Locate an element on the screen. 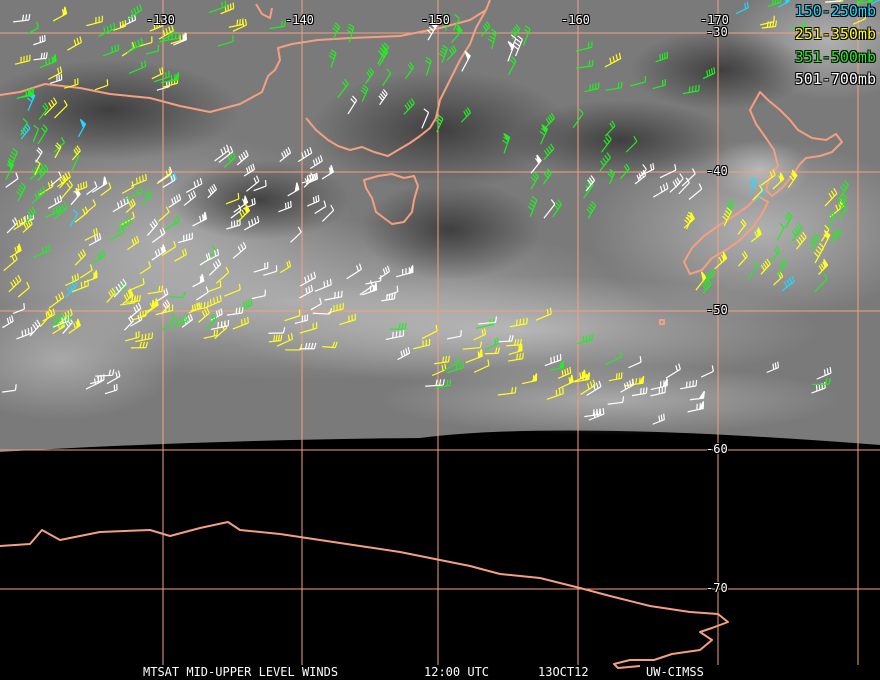  lon-label-140: -140 is located at coordinates (299, 20).